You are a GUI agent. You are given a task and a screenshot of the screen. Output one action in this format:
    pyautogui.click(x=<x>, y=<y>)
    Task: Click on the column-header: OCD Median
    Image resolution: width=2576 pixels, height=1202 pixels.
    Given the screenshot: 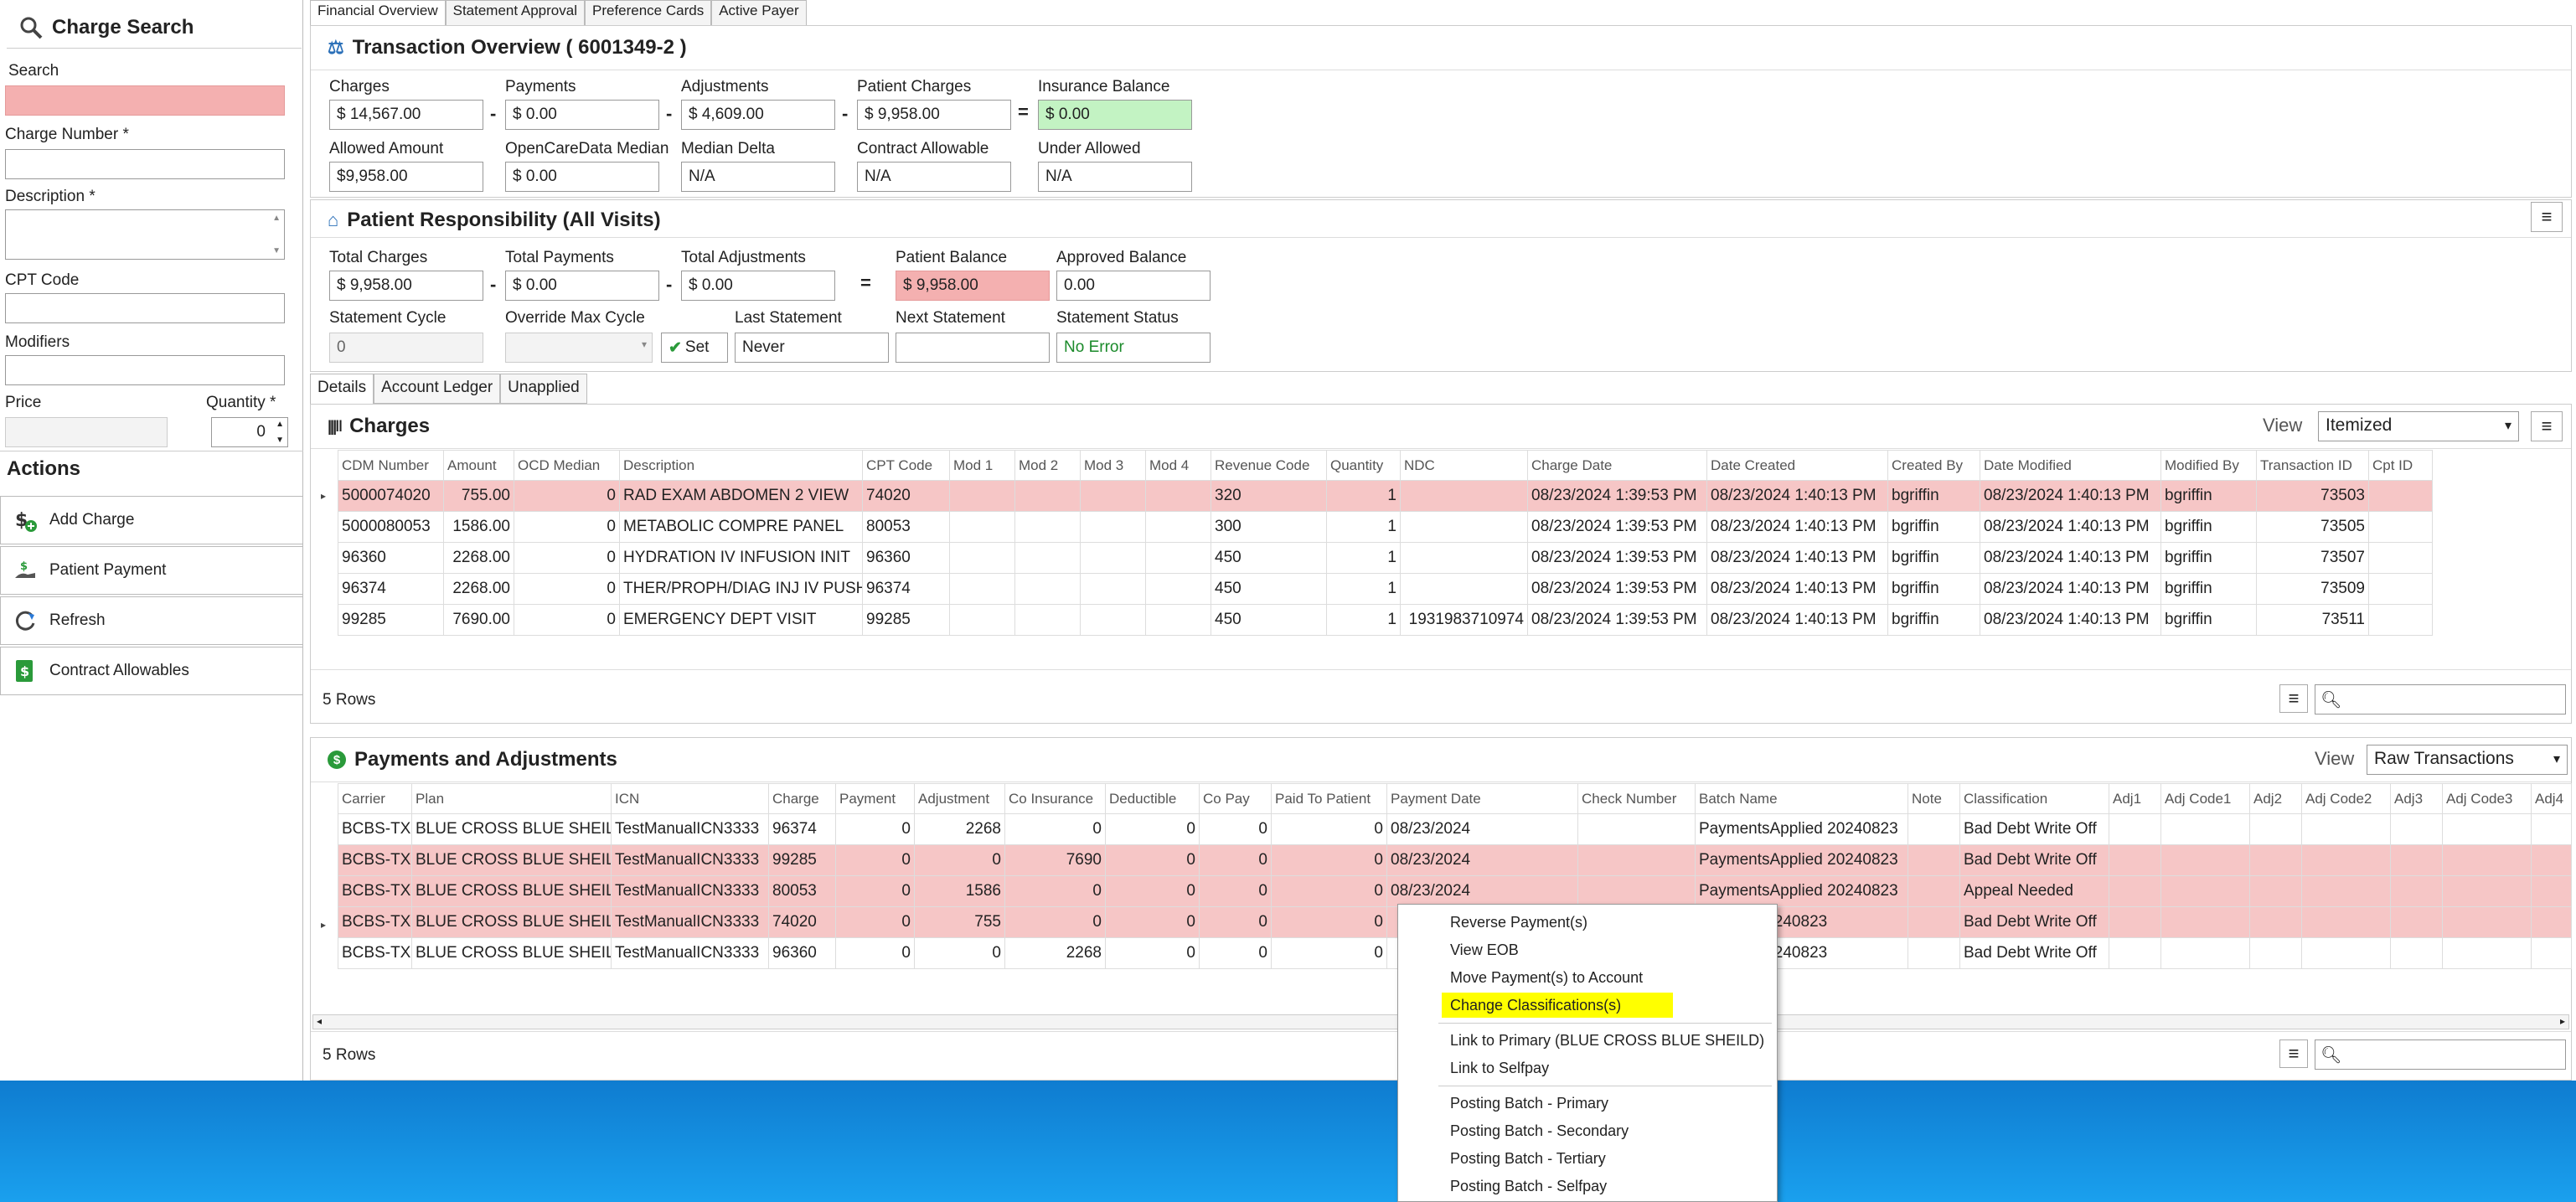 What is the action you would take?
    pyautogui.click(x=567, y=465)
    